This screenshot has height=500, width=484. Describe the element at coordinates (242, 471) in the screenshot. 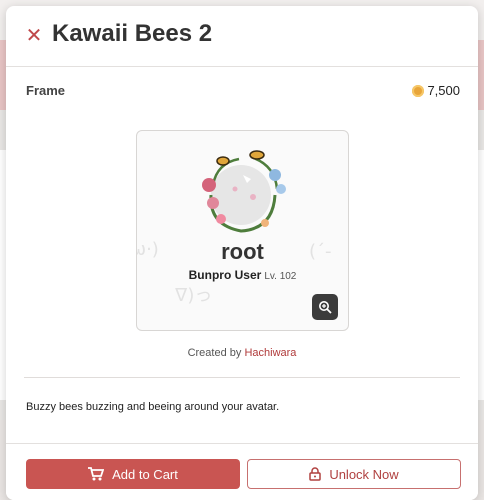

I see `modal-footer: Add to Cart Unlock Now` at that location.